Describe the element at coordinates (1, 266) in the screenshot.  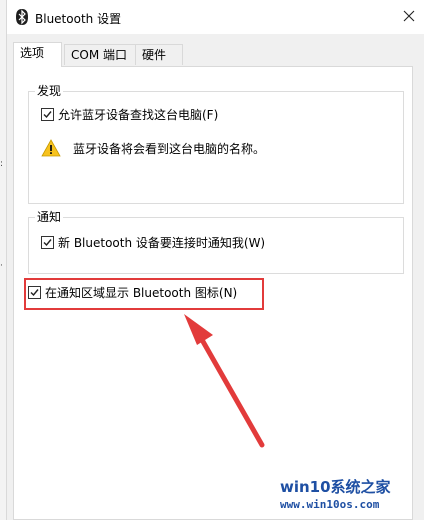
I see `background-edge-glyph: ·` at that location.